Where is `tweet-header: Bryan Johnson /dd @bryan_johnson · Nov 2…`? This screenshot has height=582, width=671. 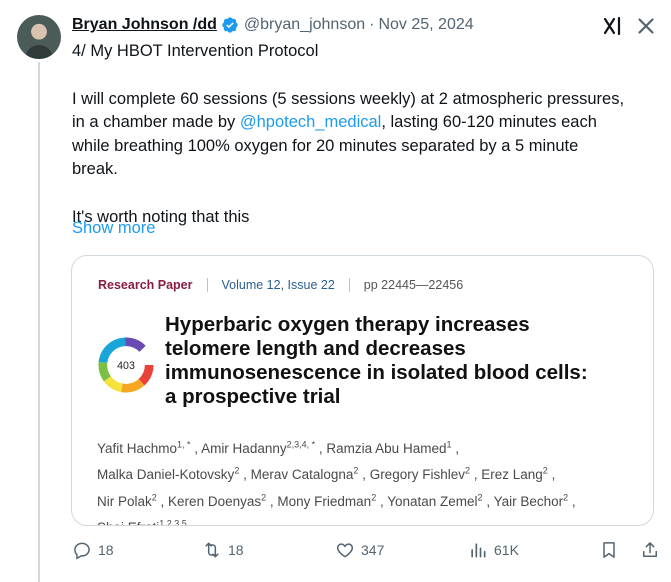 tweet-header: Bryan Johnson /dd @bryan_johnson · Nov 2… is located at coordinates (273, 25).